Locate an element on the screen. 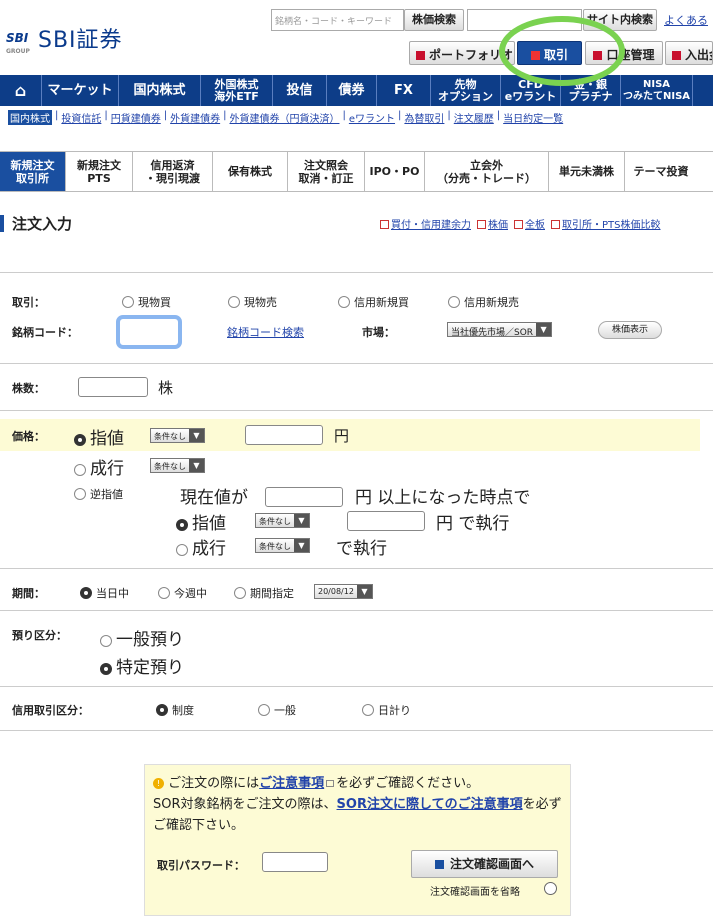 This screenshot has height=923, width=713. radio-period-specified: 期間指定 is located at coordinates (264, 593).